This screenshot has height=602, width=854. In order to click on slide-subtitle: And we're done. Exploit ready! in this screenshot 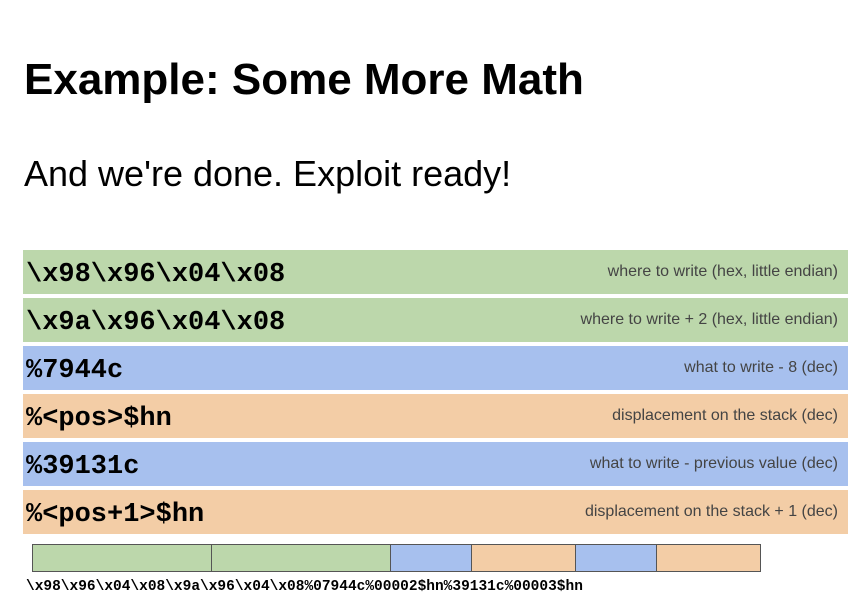, I will do `click(268, 173)`.